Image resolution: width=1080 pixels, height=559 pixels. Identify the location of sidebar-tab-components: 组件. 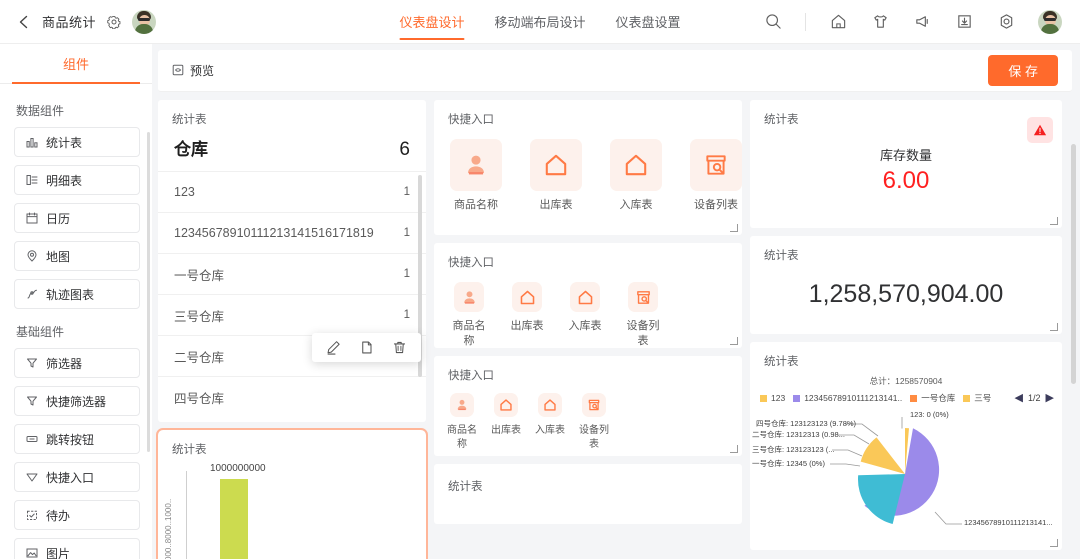
(76, 63).